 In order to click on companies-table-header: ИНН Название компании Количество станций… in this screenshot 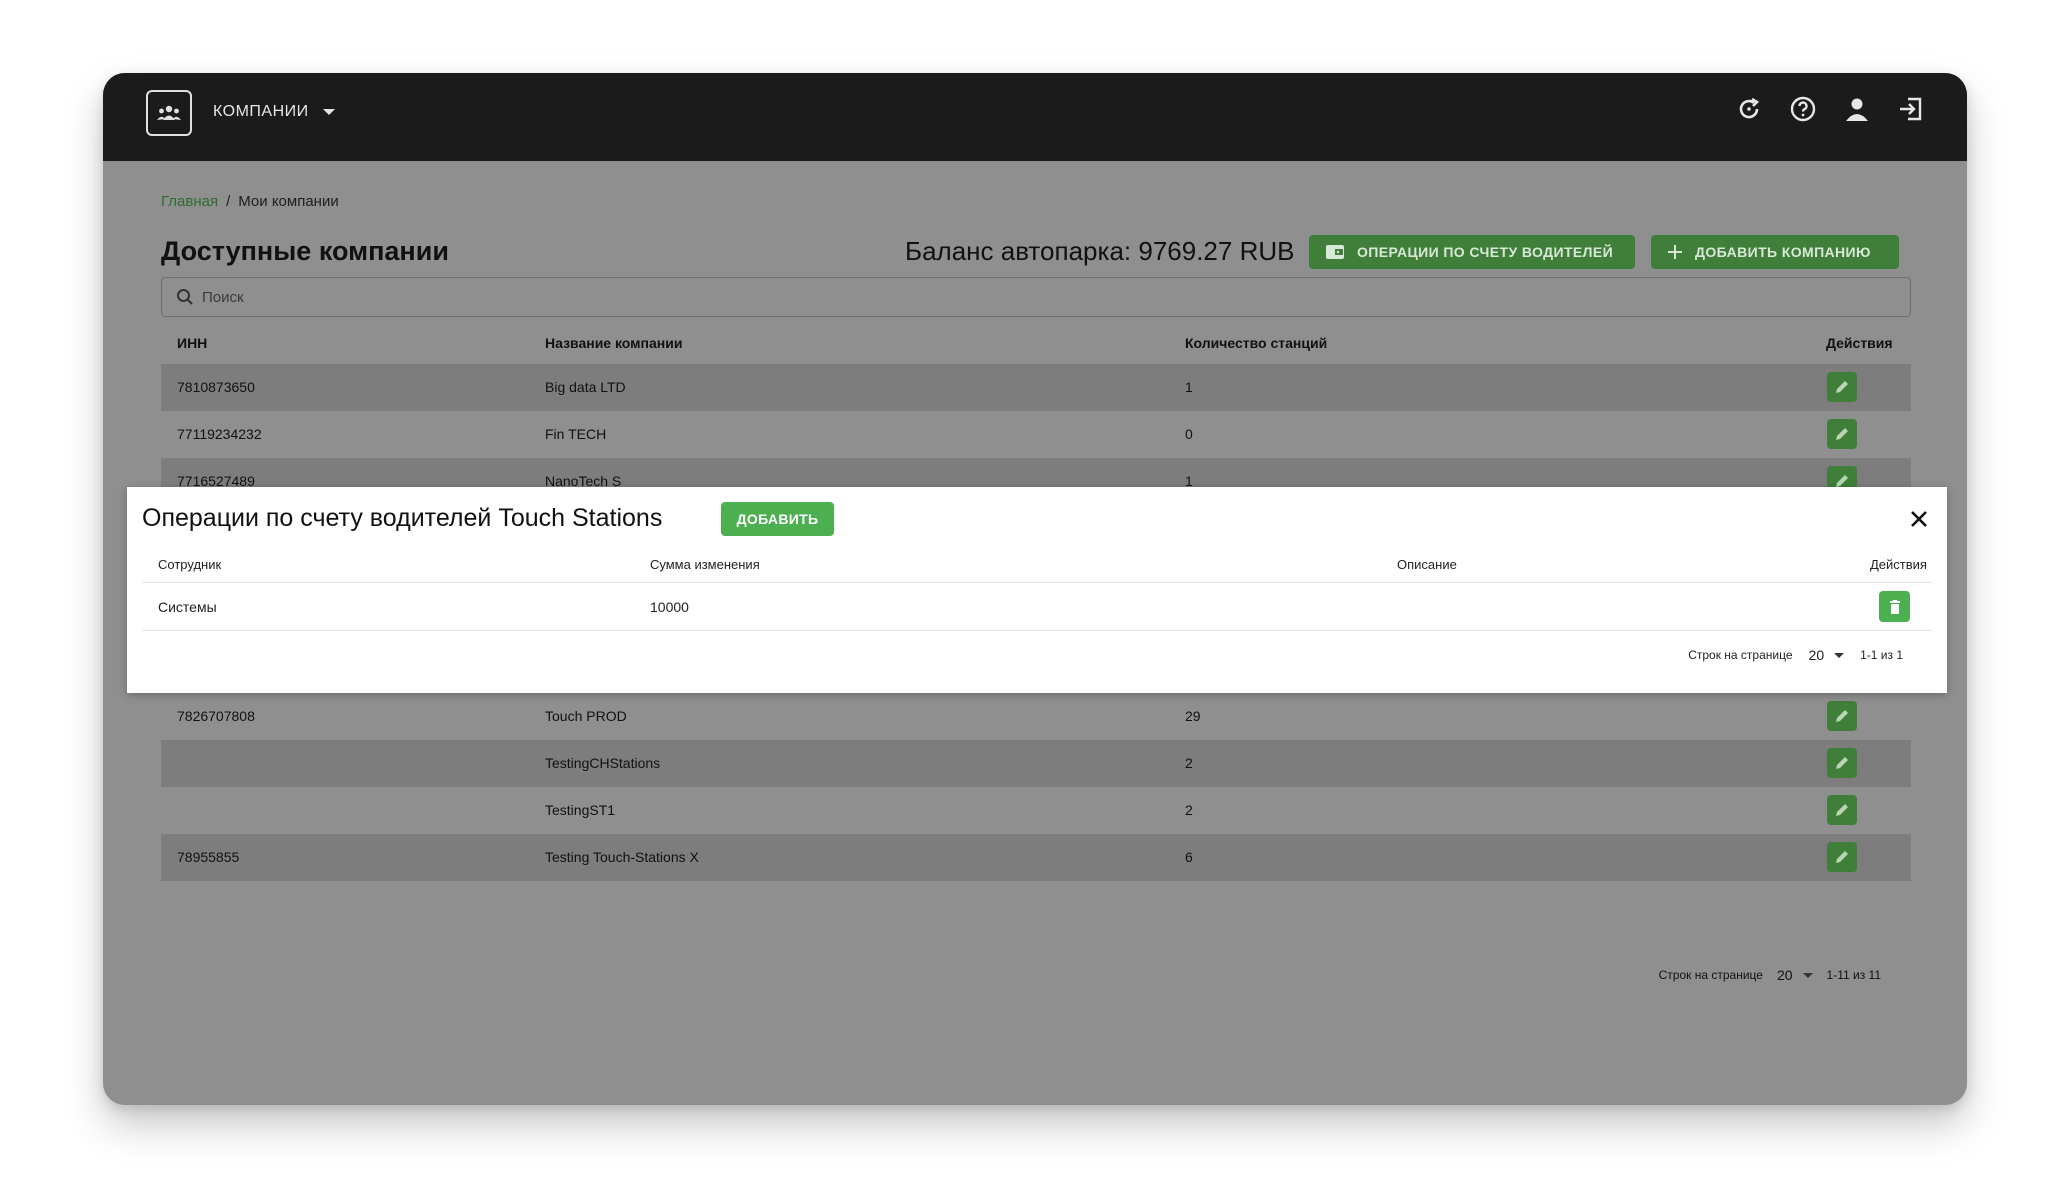, I will do `click(1036, 344)`.